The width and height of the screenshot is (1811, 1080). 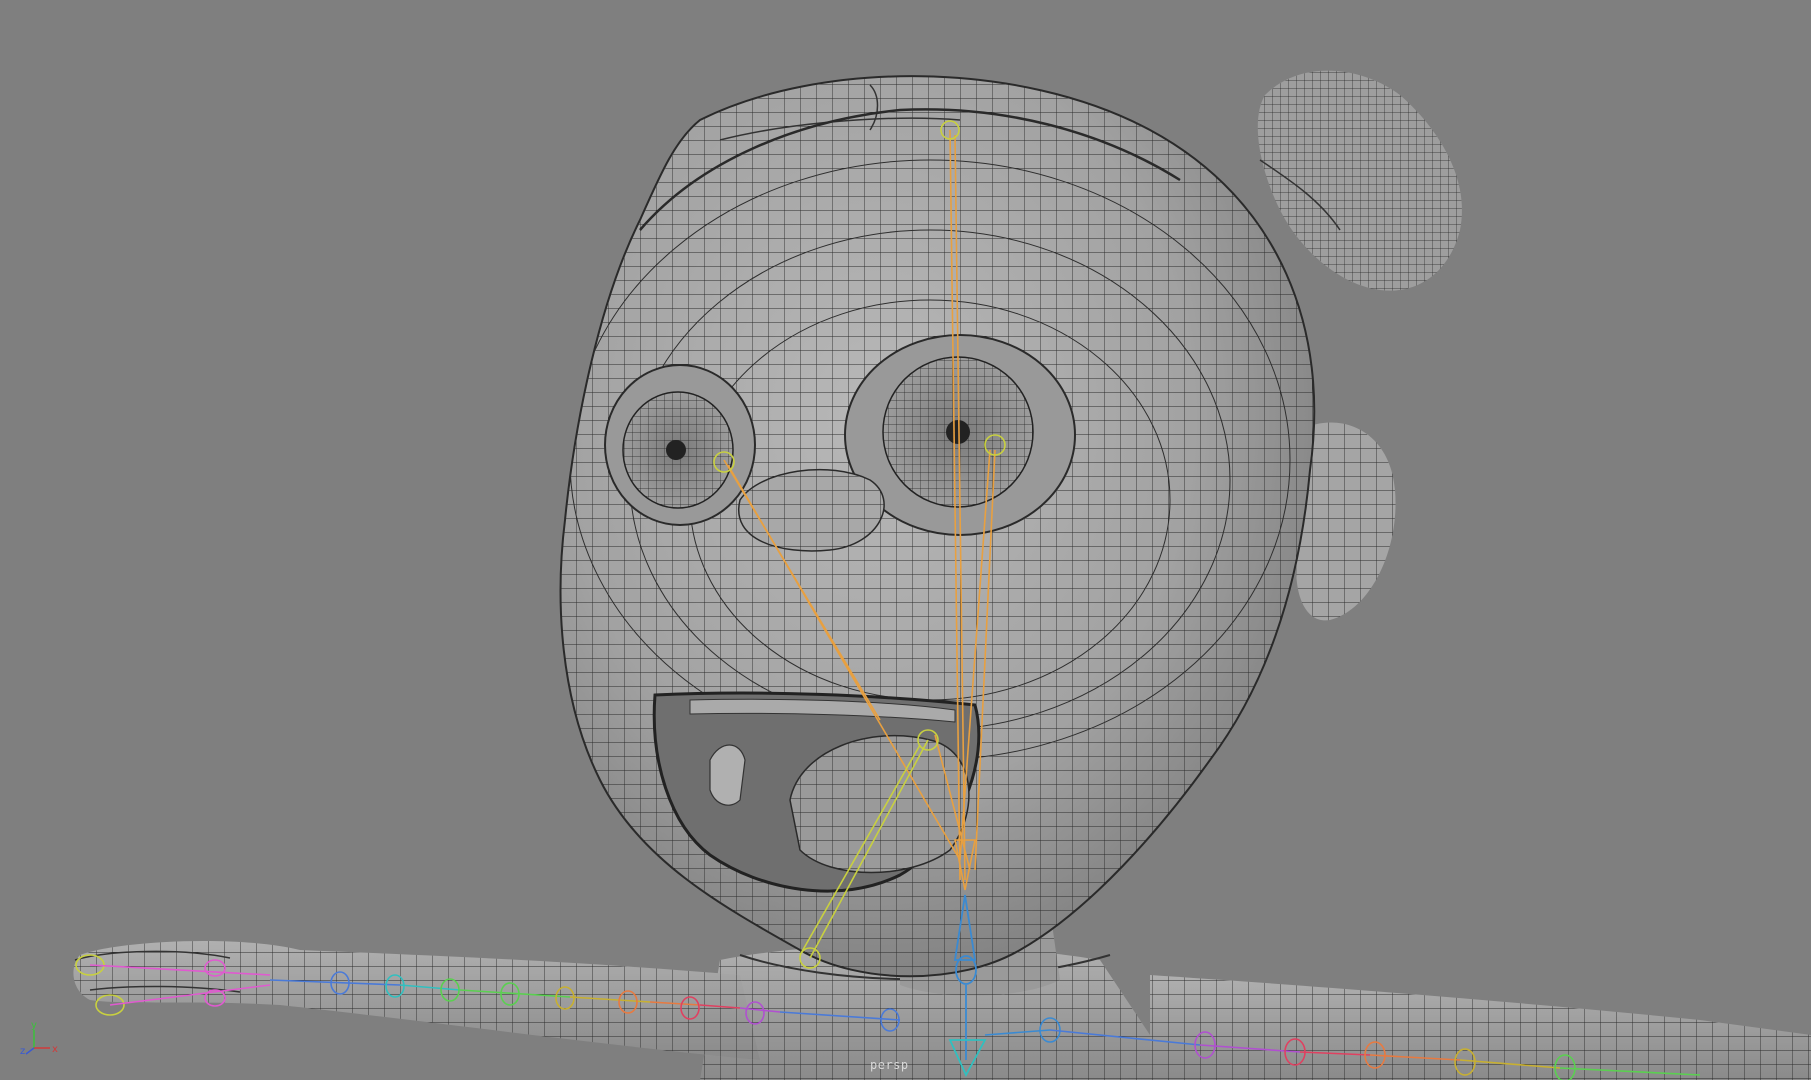 What do you see at coordinates (680, 445) in the screenshot?
I see `left-eye-mesh` at bounding box center [680, 445].